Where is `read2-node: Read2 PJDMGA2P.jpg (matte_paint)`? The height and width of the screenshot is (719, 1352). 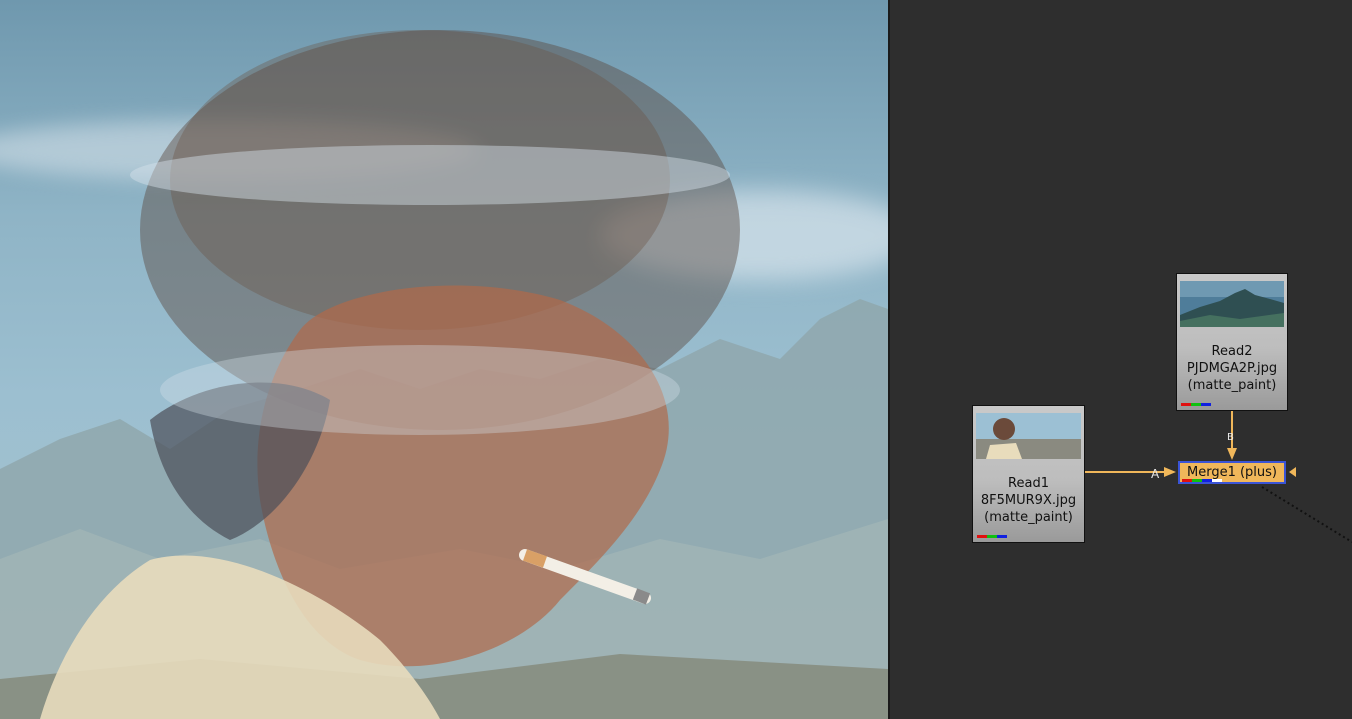 read2-node: Read2 PJDMGA2P.jpg (matte_paint) is located at coordinates (1232, 342).